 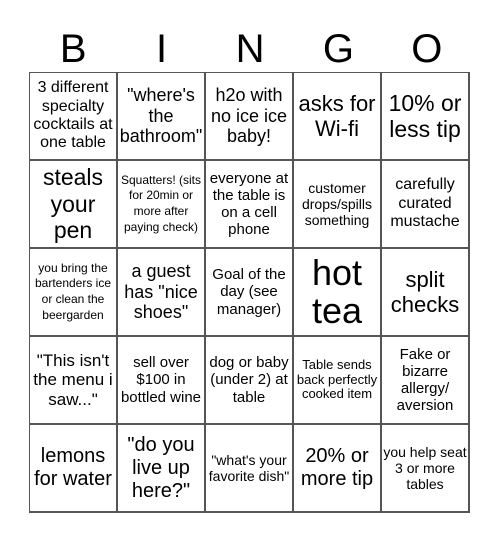 What do you see at coordinates (250, 381) in the screenshot?
I see `bingo-cell: dog or baby (under 2) at table` at bounding box center [250, 381].